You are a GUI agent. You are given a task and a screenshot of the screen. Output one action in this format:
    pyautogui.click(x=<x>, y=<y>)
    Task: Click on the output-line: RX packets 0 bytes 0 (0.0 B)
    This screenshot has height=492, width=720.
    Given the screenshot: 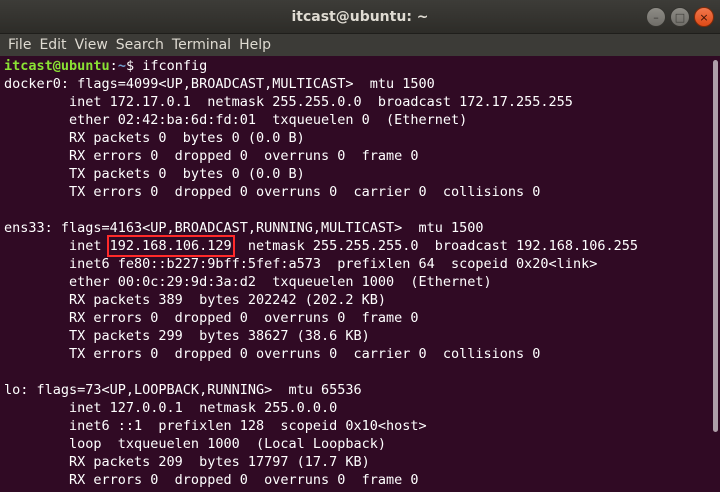 What is the action you would take?
    pyautogui.click(x=154, y=138)
    